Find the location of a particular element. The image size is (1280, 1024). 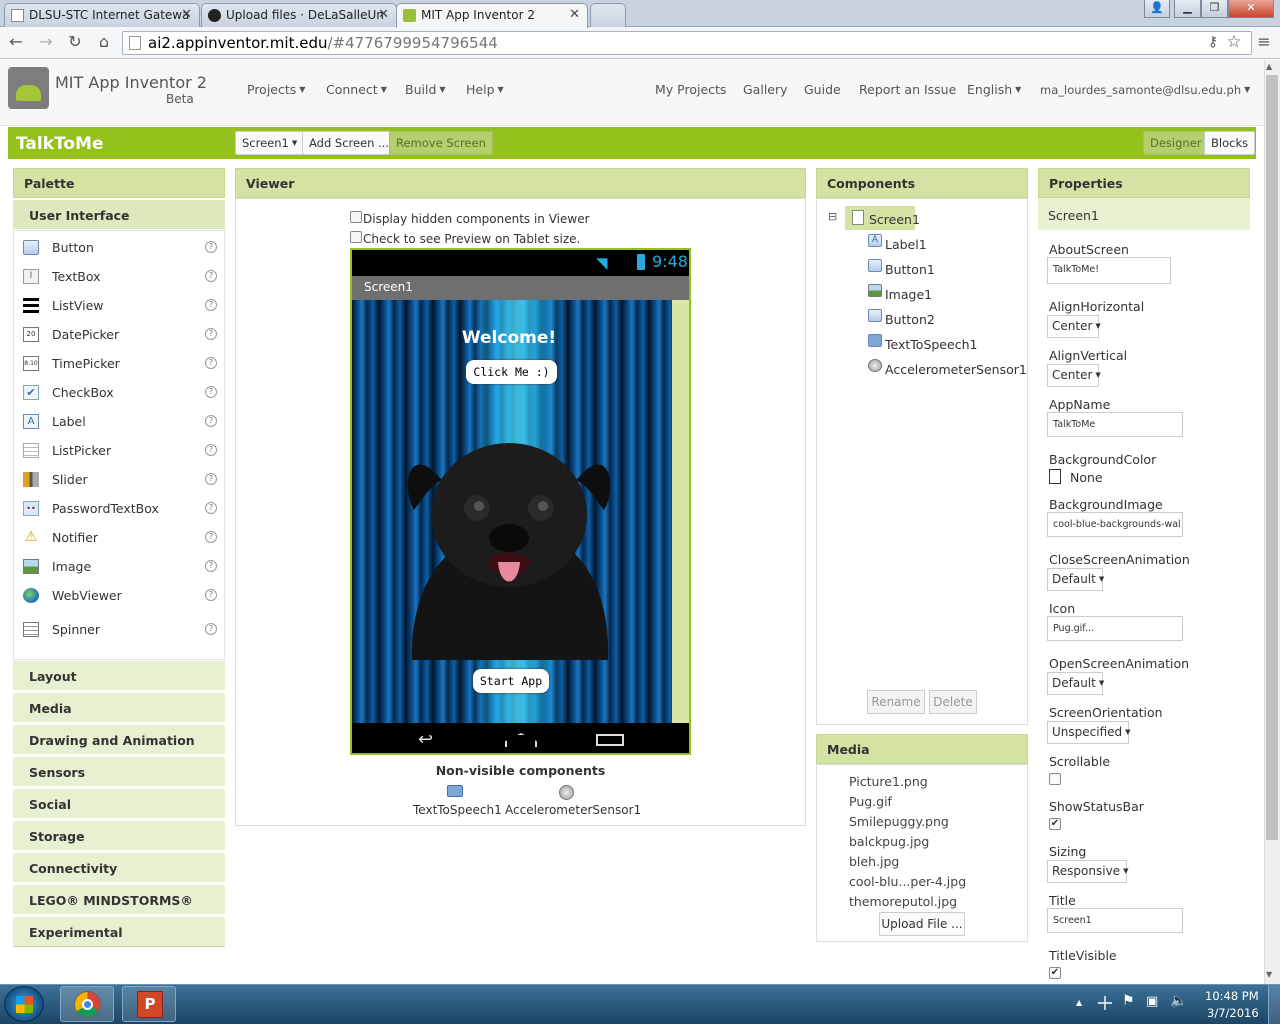

palette-category-social: Social is located at coordinates (119, 804).